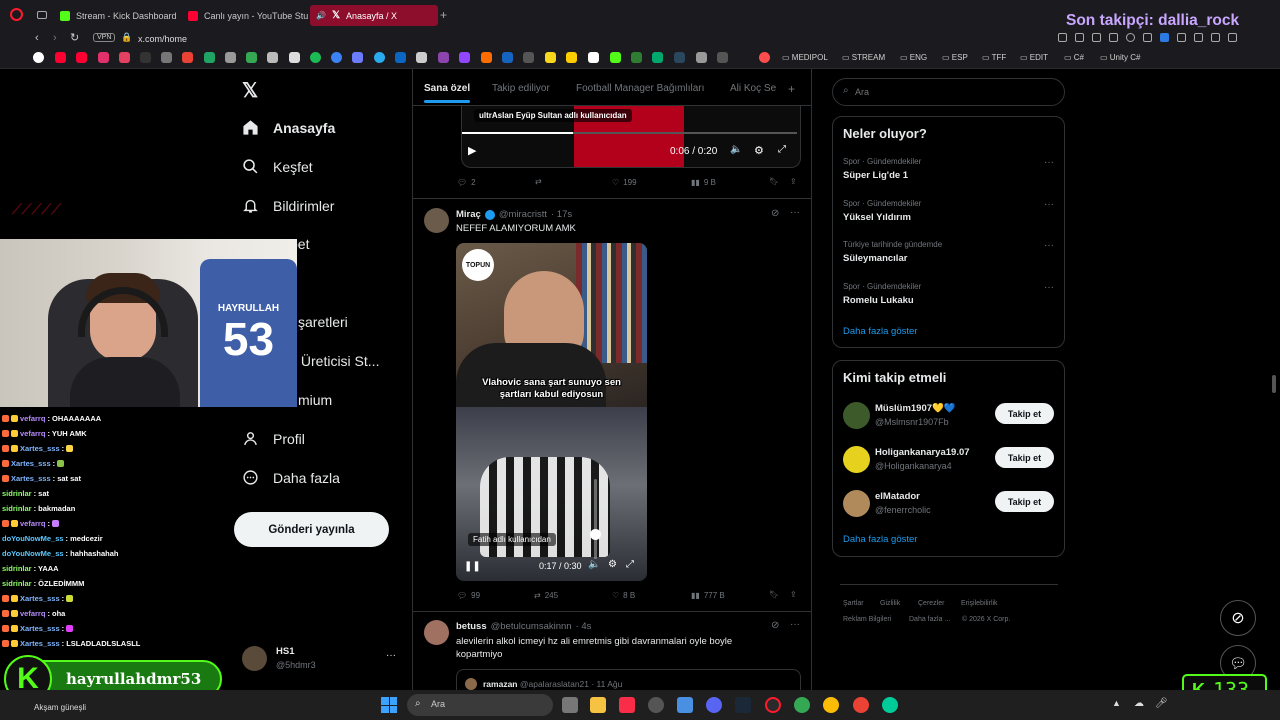 The height and width of the screenshot is (720, 1280). What do you see at coordinates (708, 595) in the screenshot?
I see `views-button: ▮▮ 777 B` at bounding box center [708, 595].